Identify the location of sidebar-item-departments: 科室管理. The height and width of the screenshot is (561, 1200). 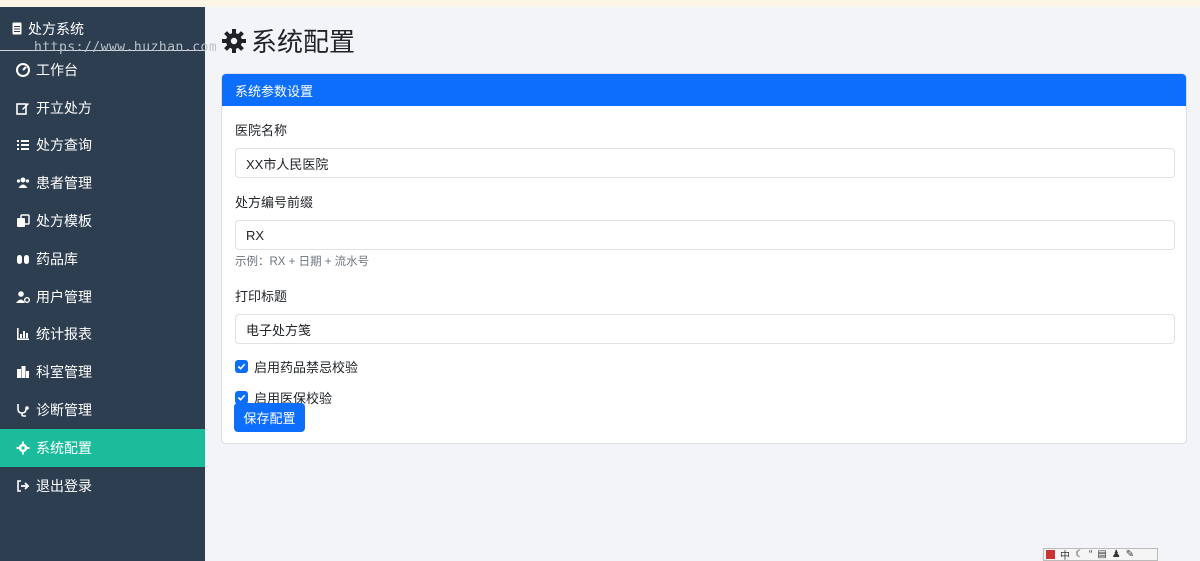
(102, 372).